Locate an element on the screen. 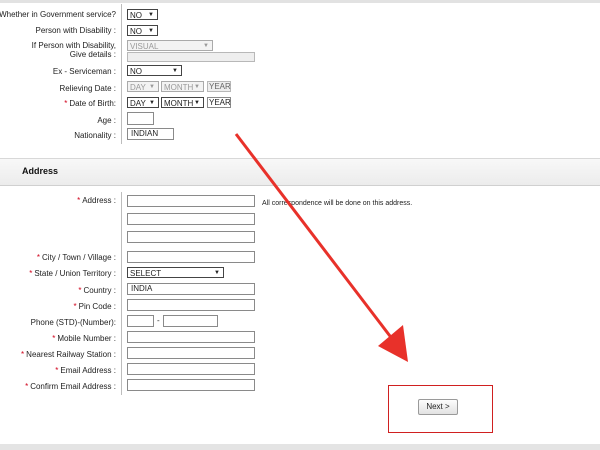  red-arrow-annotation is located at coordinates (321, 247).